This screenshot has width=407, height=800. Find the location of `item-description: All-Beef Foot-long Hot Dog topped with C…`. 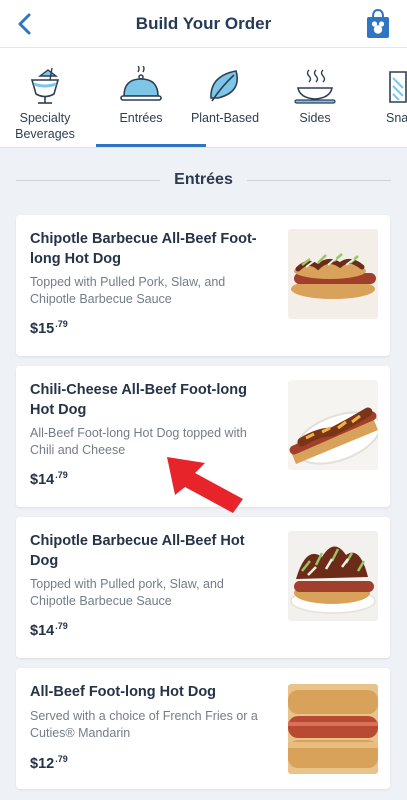

item-description: All-Beef Foot-long Hot Dog topped with C… is located at coordinates (138, 441).